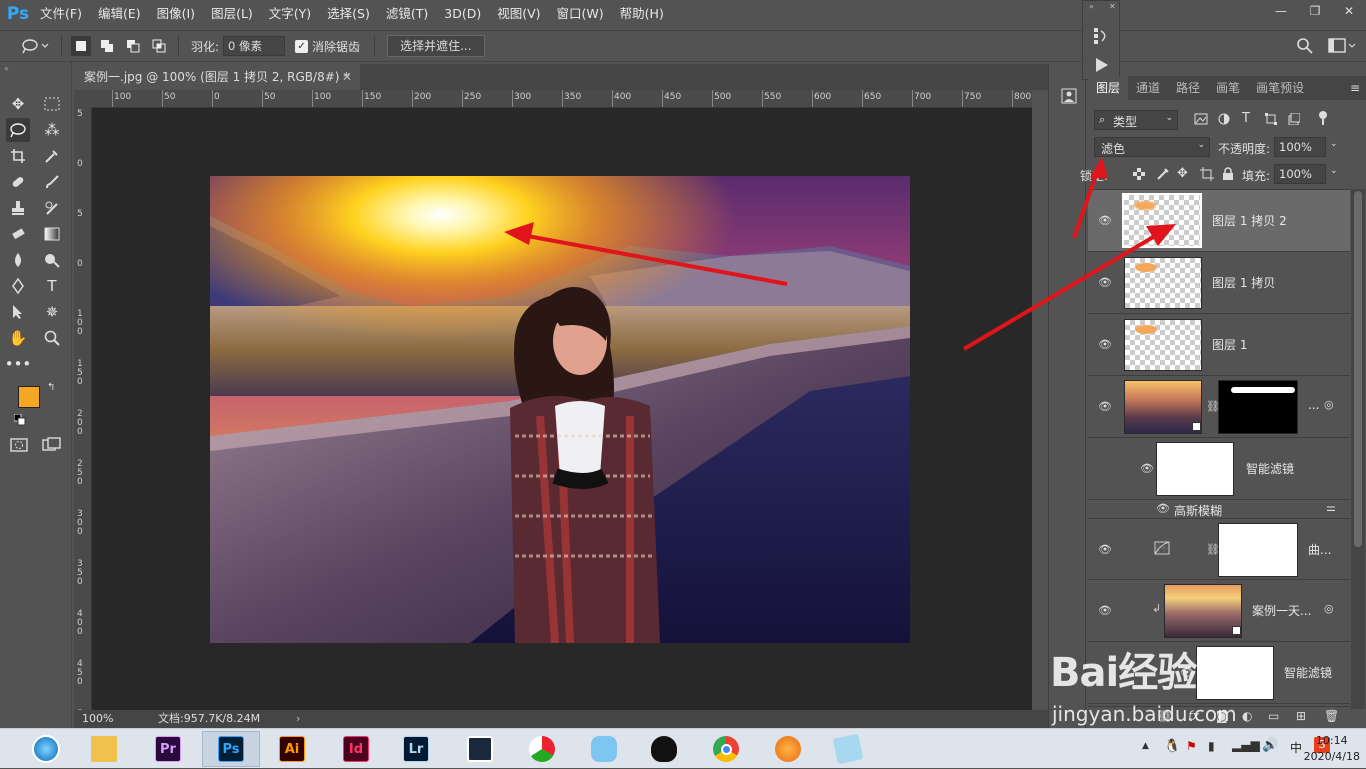  Describe the element at coordinates (292, 749) in the screenshot. I see `illustrator-app-icon: Ai` at that location.